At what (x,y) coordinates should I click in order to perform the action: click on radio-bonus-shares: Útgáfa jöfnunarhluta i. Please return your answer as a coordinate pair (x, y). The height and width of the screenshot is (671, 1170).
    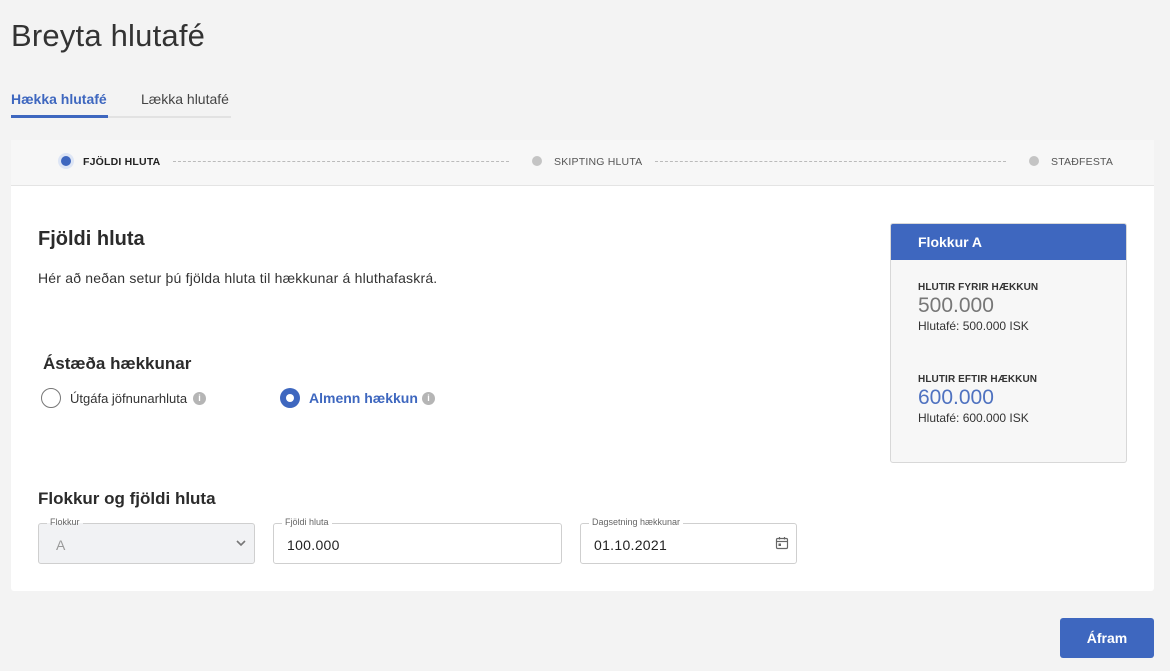
    Looking at the image, I should click on (126, 400).